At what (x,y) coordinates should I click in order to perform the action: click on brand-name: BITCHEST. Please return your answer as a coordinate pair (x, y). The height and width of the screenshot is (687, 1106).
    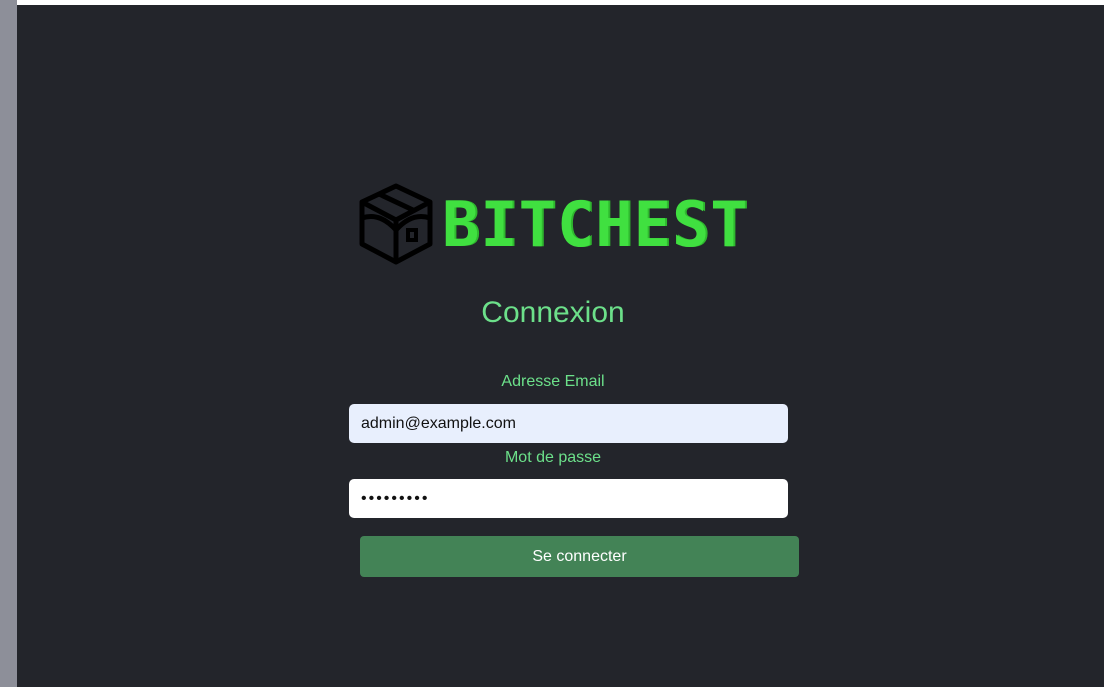
    Looking at the image, I should click on (595, 224).